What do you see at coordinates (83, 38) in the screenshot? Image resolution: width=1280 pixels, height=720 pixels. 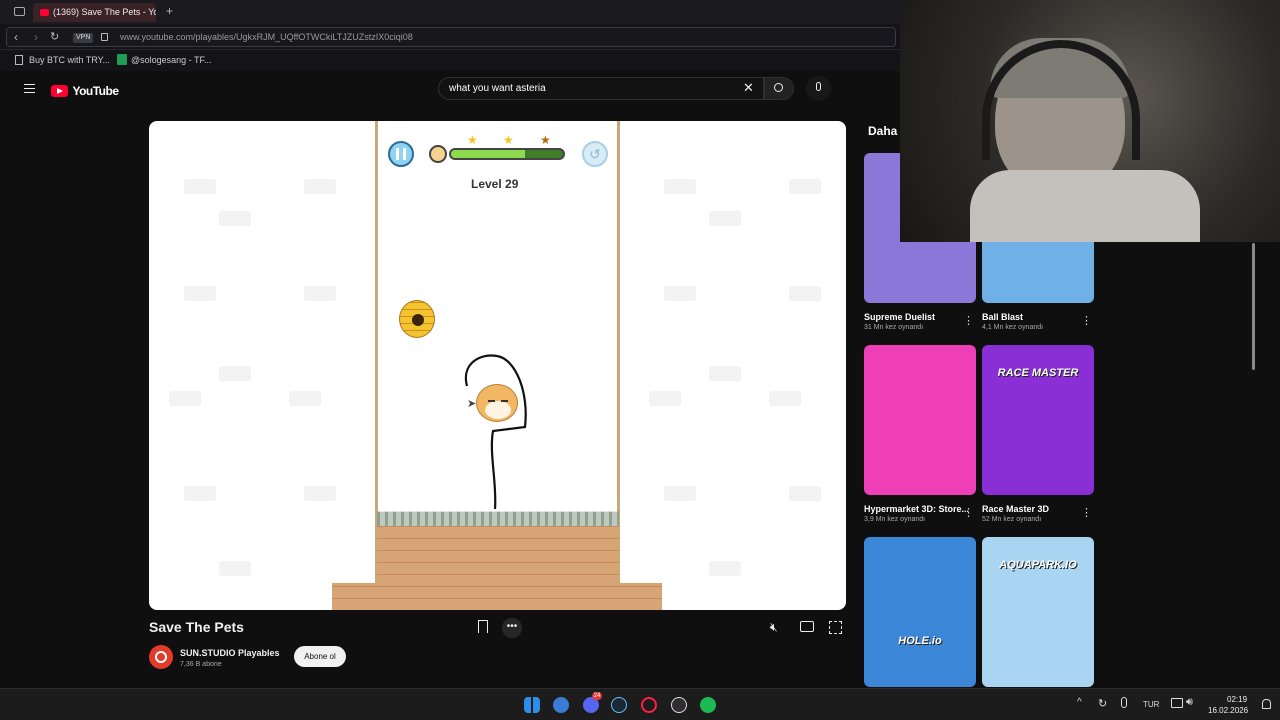 I see `vpn-badge: VPN` at bounding box center [83, 38].